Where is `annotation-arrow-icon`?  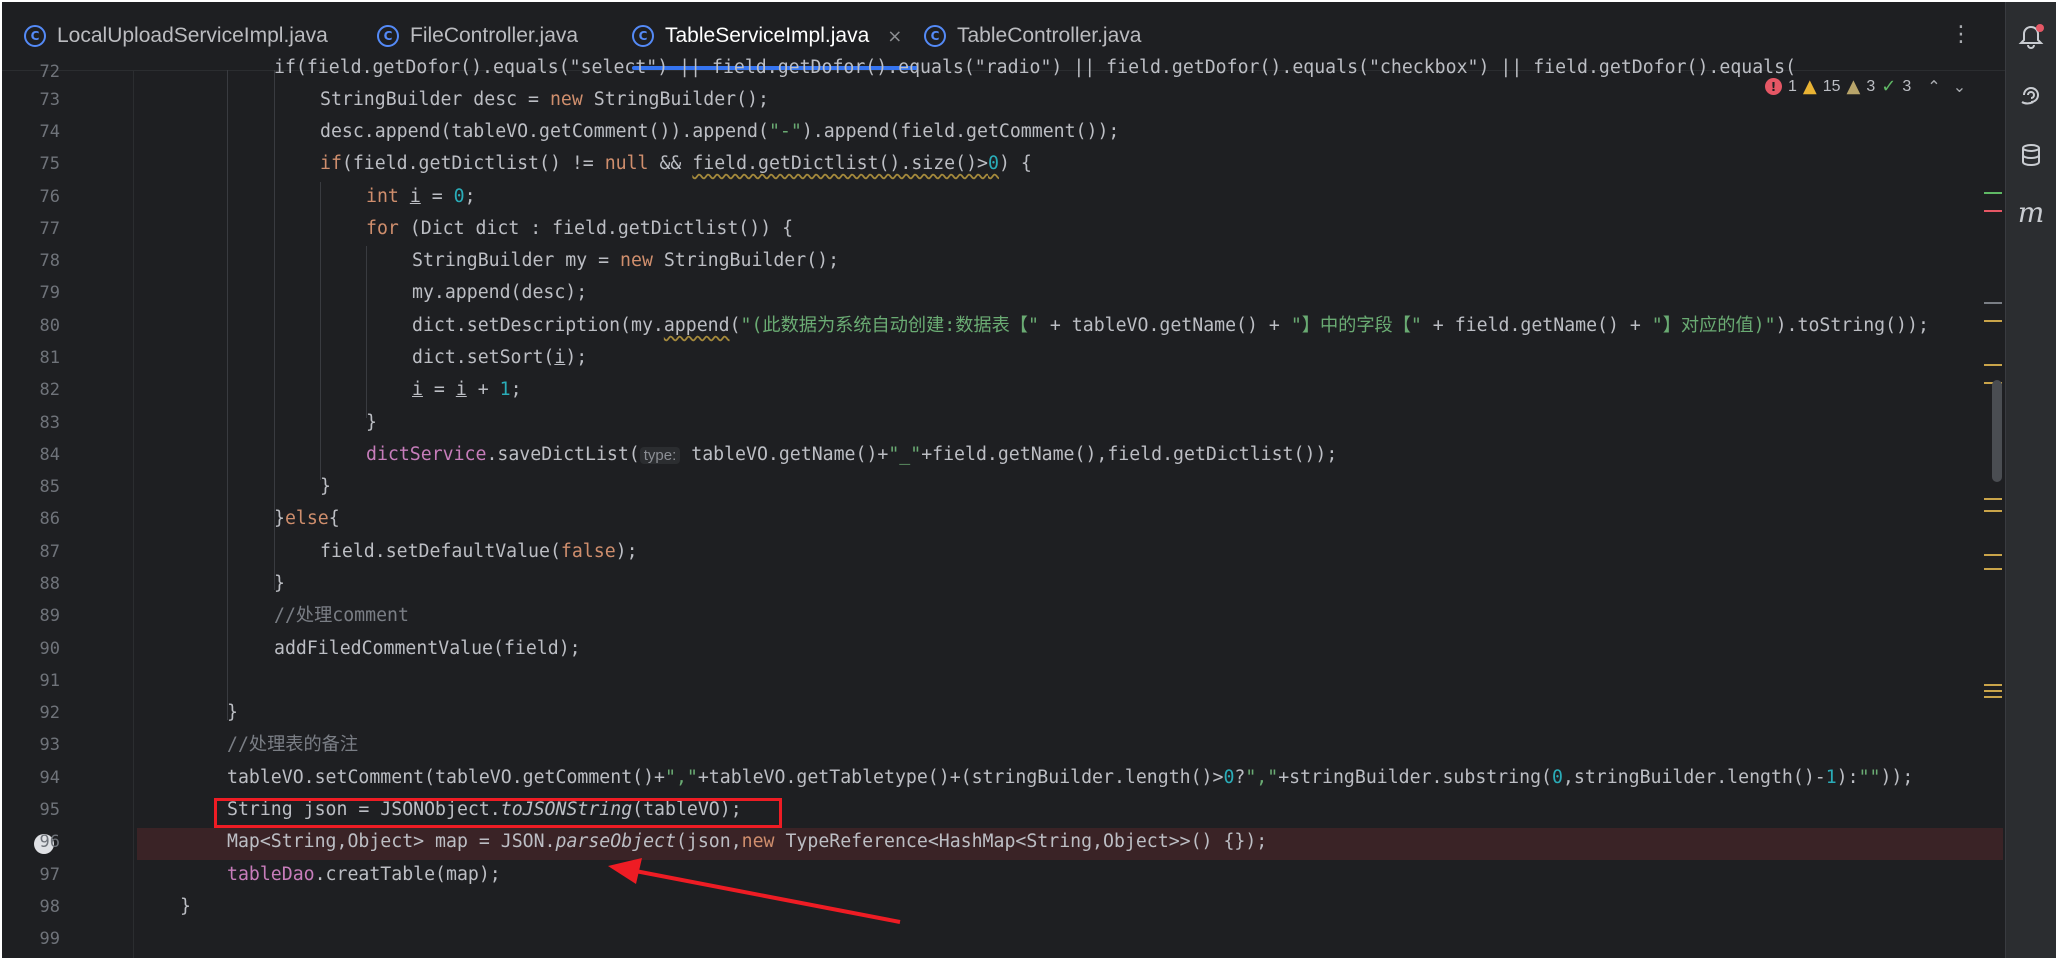 annotation-arrow-icon is located at coordinates (754, 891).